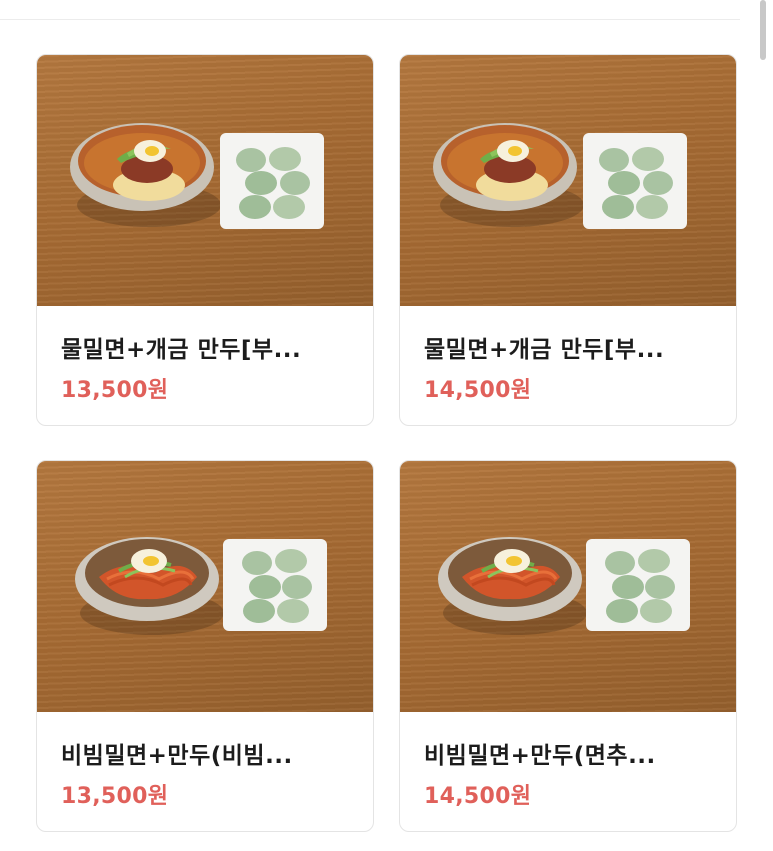 Image resolution: width=773 pixels, height=851 pixels. I want to click on top-divider, so click(370, 19).